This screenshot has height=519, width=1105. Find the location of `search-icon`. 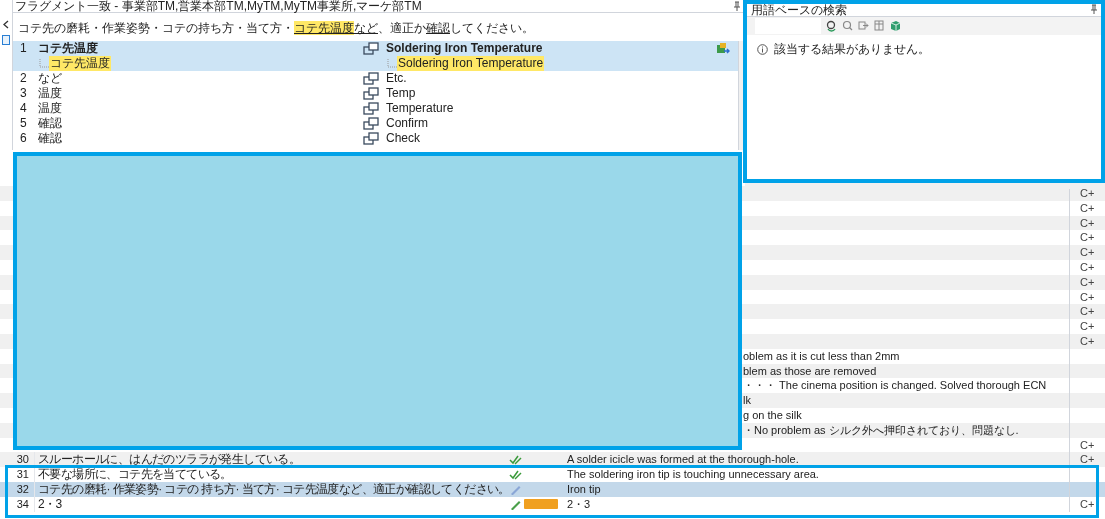

search-icon is located at coordinates (847, 26).